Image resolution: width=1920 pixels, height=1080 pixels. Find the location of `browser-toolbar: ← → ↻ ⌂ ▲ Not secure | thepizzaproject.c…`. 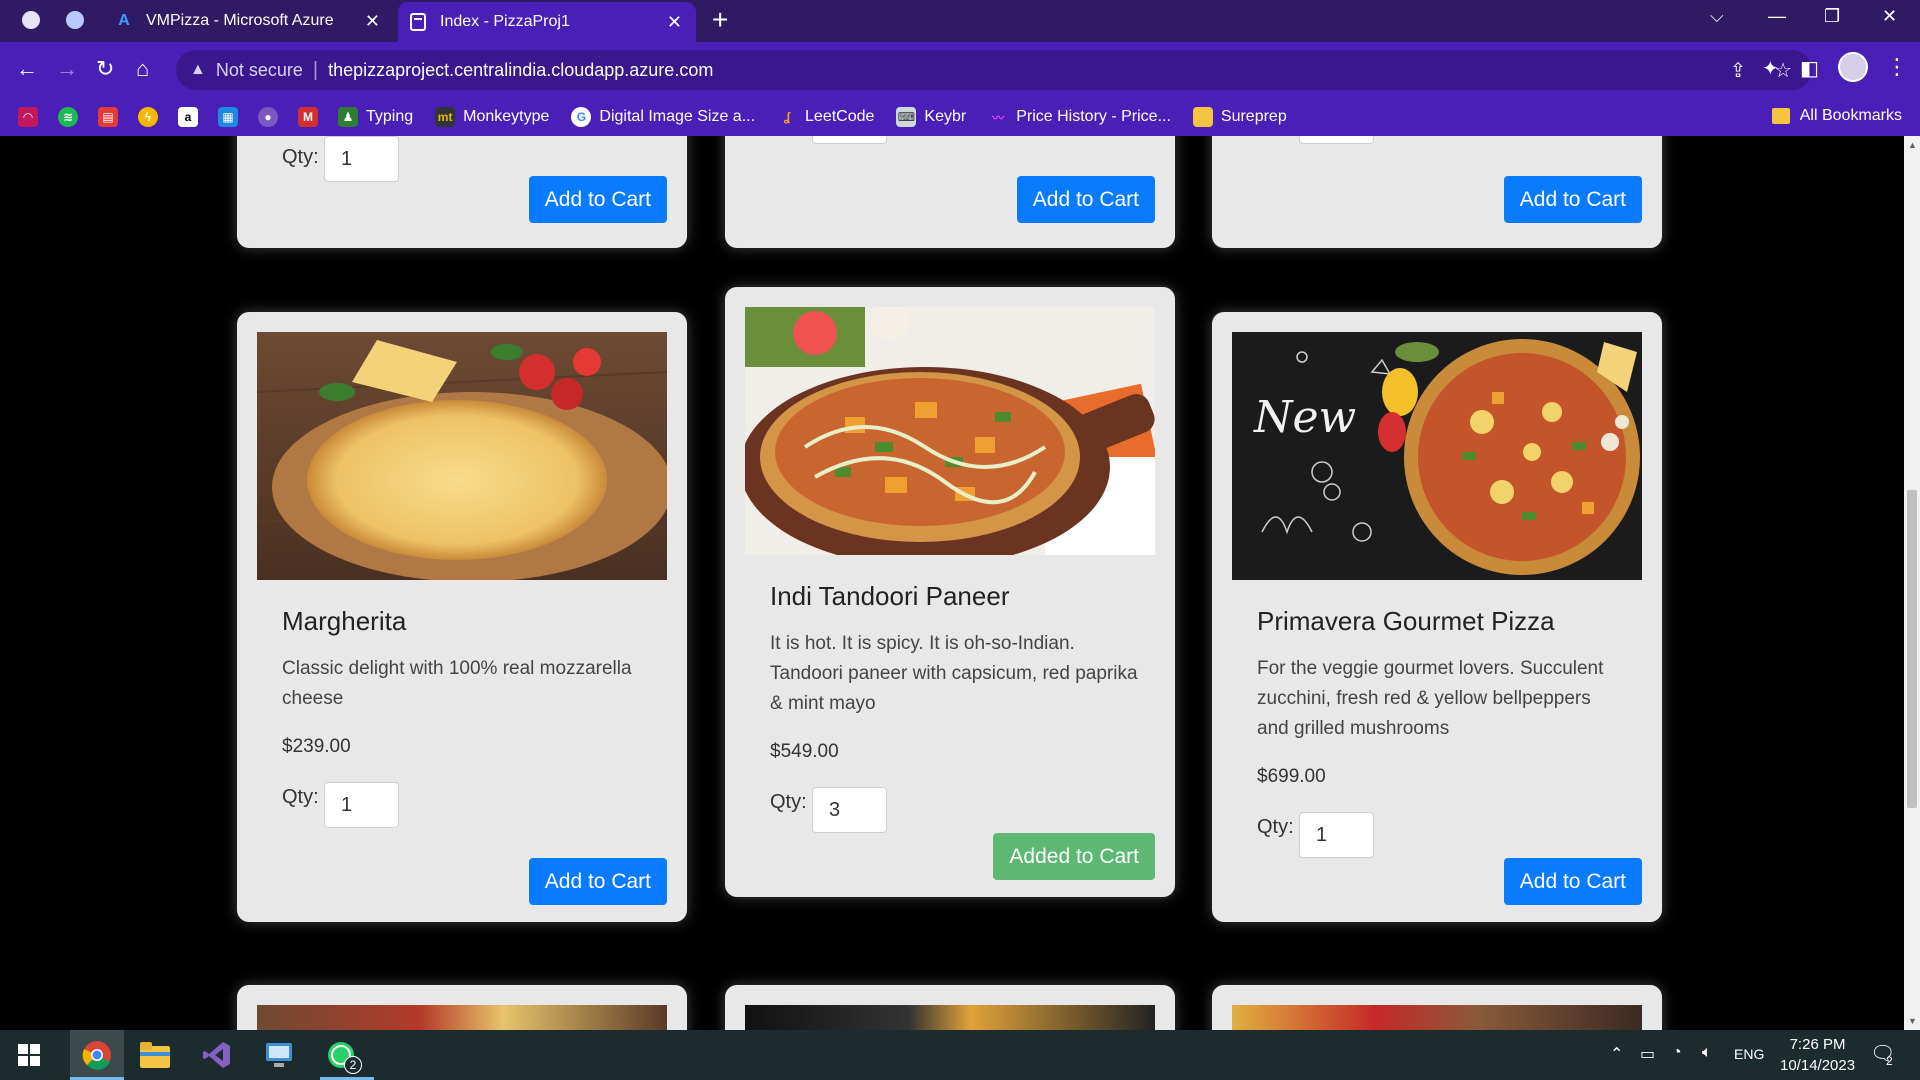

browser-toolbar: ← → ↻ ⌂ ▲ Not secure | thepizzaproject.c… is located at coordinates (960, 70).